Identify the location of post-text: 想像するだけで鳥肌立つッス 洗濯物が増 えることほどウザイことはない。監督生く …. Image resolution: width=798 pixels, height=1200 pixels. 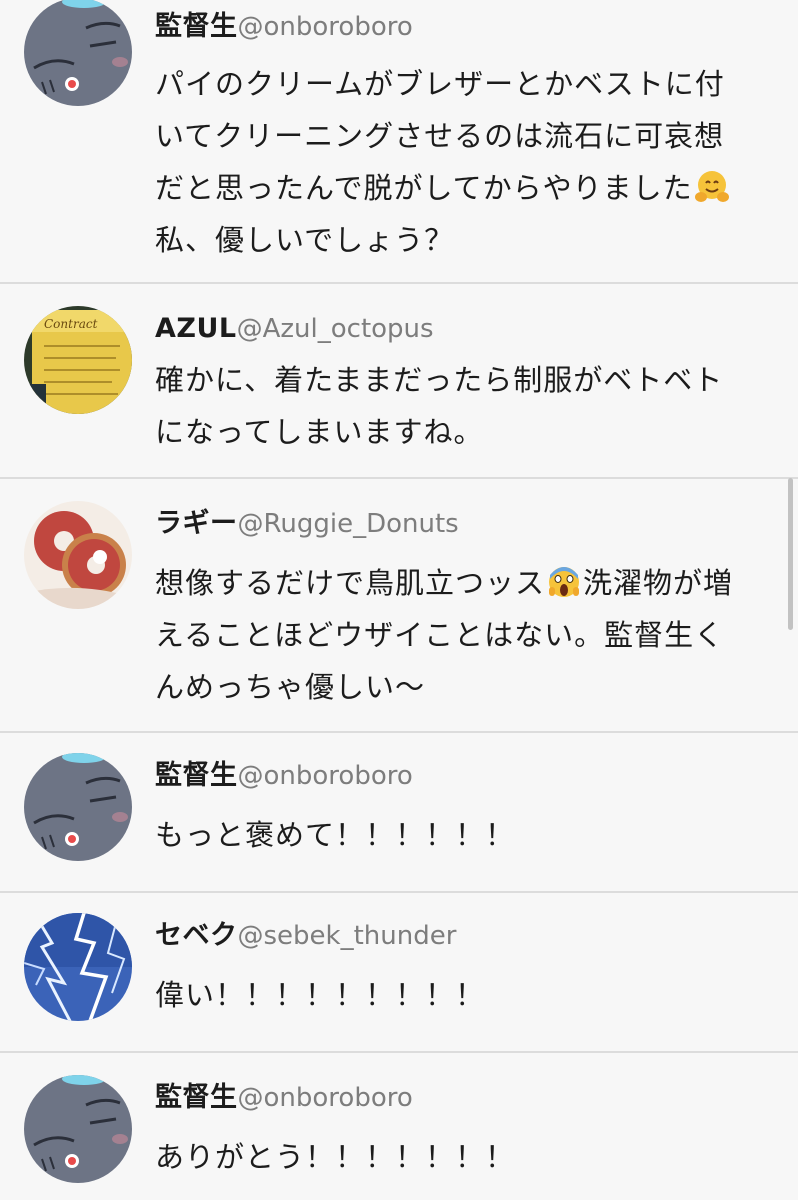
(460, 635).